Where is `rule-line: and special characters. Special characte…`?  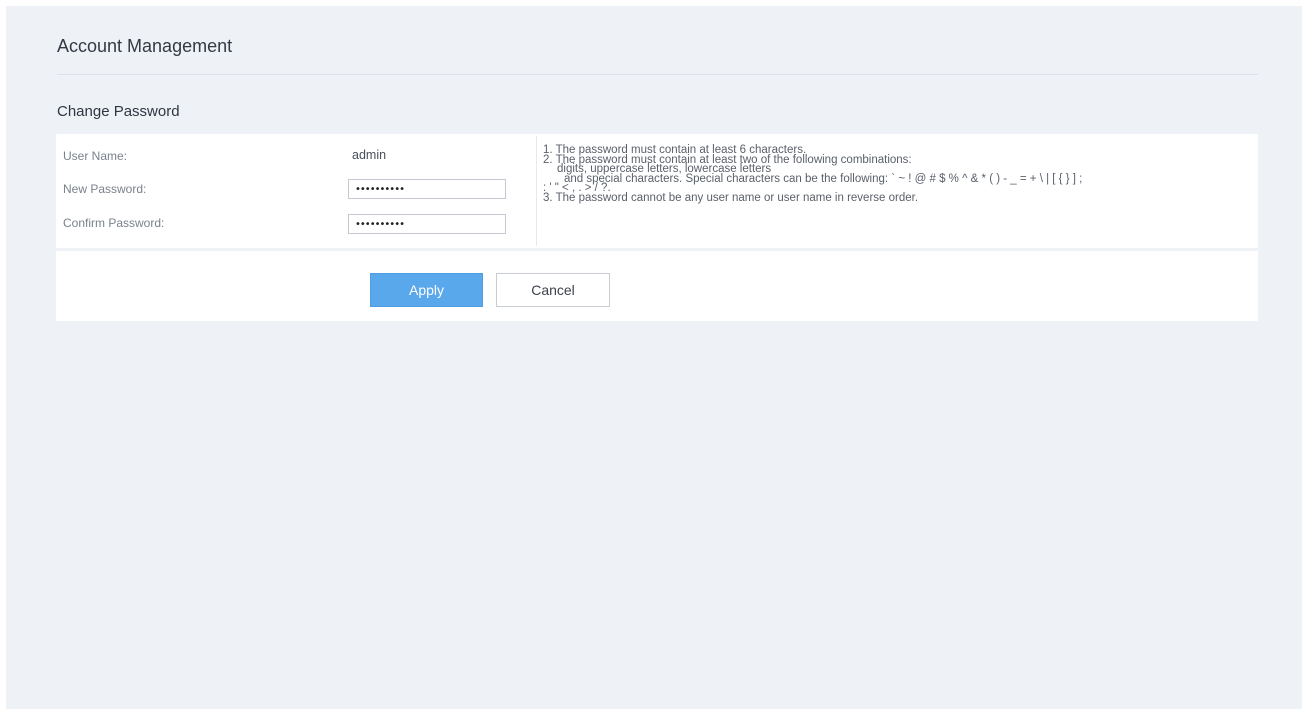 rule-line: and special characters. Special characte… is located at coordinates (823, 178).